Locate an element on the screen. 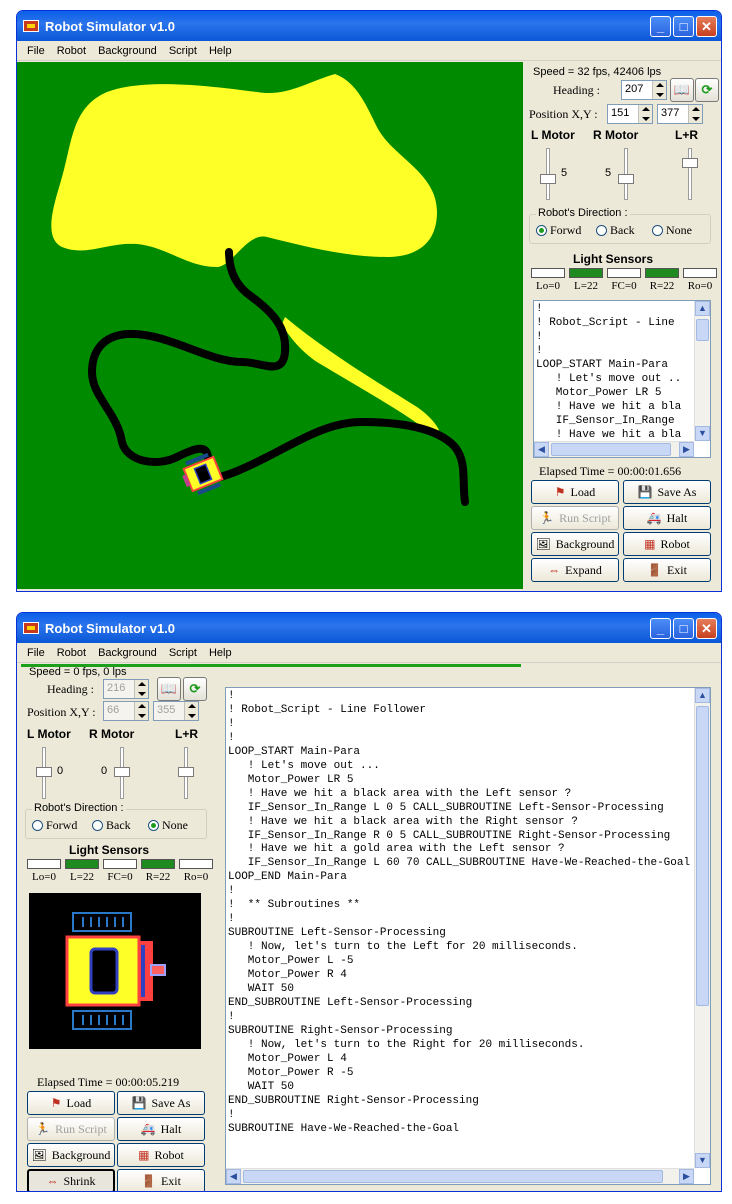 Image resolution: width=732 pixels, height=1204 pixels. pos-y-spinner: 377 is located at coordinates (680, 114).